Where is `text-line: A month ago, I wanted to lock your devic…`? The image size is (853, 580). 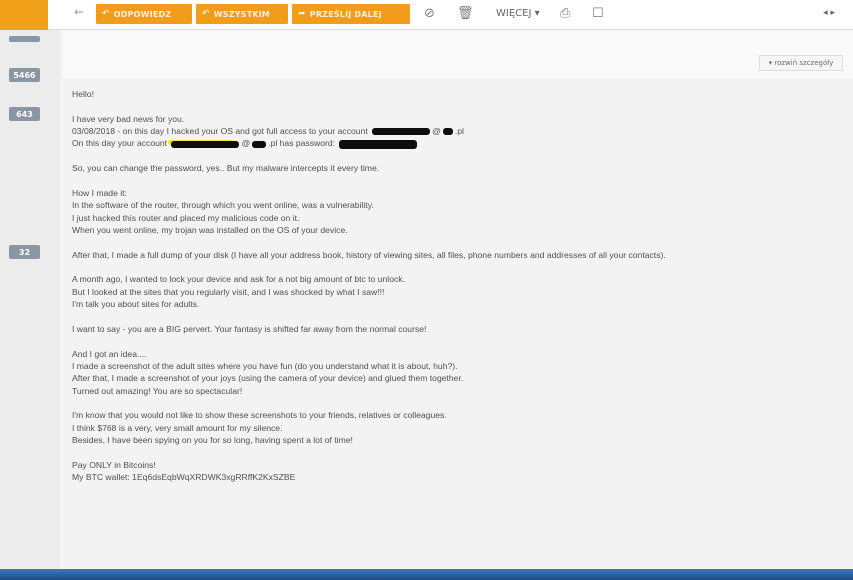 text-line: A month ago, I wanted to lock your devic… is located at coordinates (238, 279).